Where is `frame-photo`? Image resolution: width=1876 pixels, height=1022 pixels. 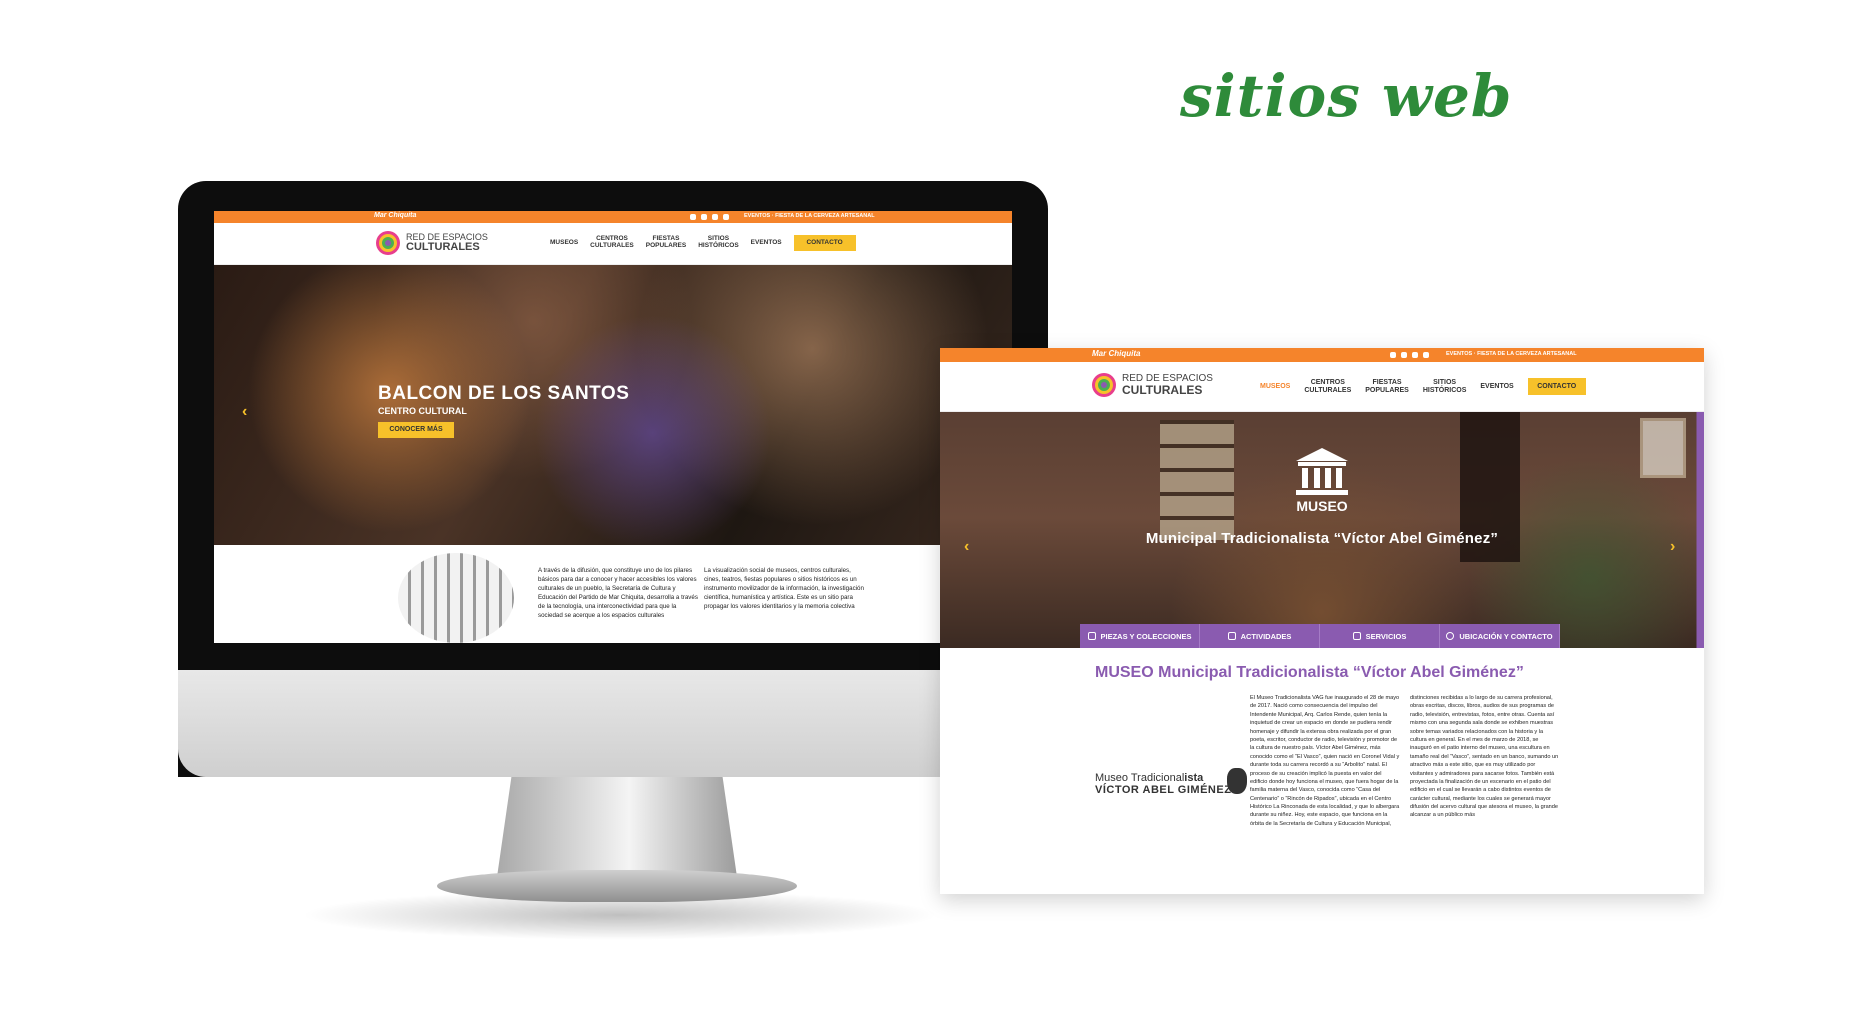
frame-photo is located at coordinates (1663, 448).